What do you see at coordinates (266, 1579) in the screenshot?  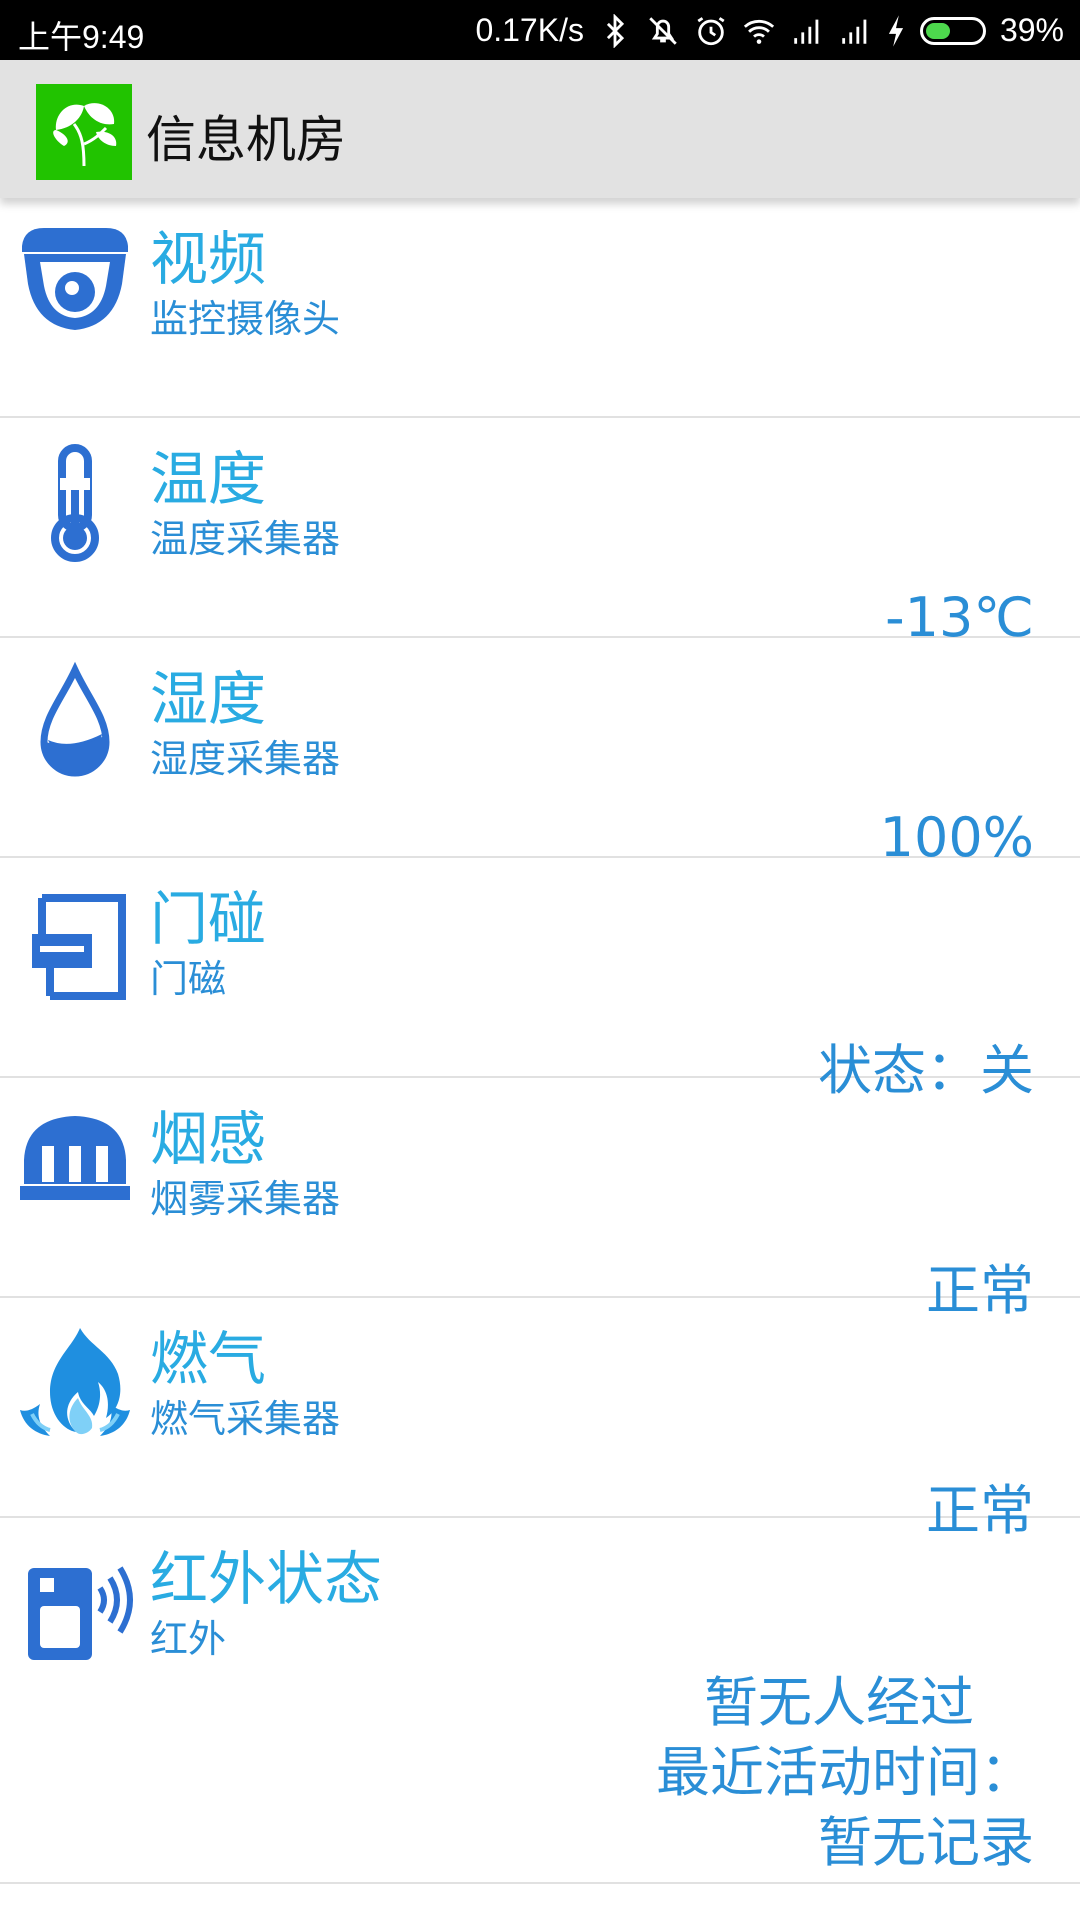 I see `item-name: 红外状态` at bounding box center [266, 1579].